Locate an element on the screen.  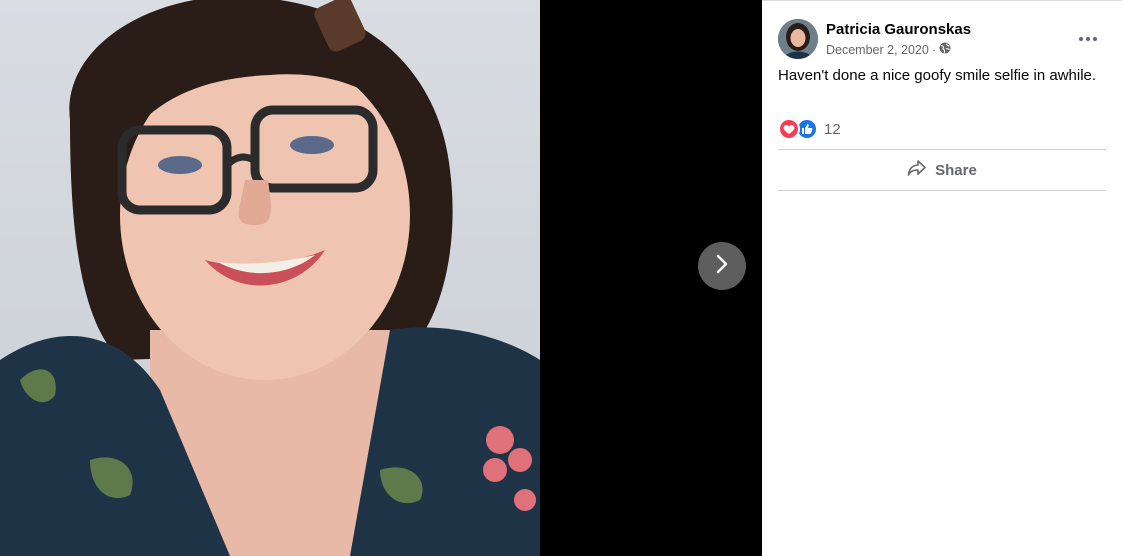
author-name: Patricia Gauronskas is located at coordinates (898, 29).